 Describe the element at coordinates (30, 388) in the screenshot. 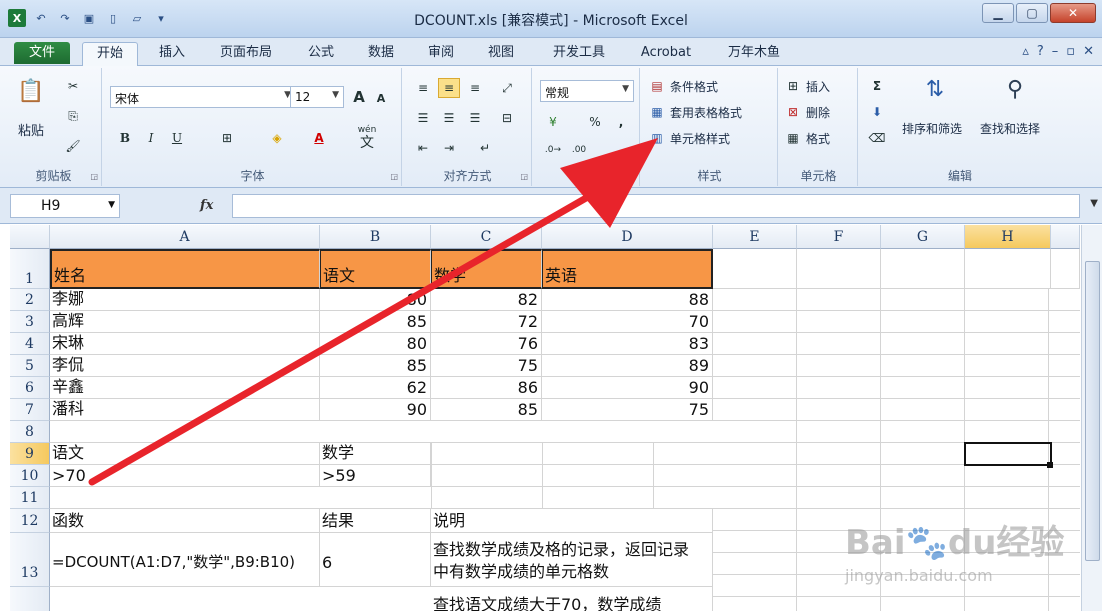

I see `row-header: 6` at that location.